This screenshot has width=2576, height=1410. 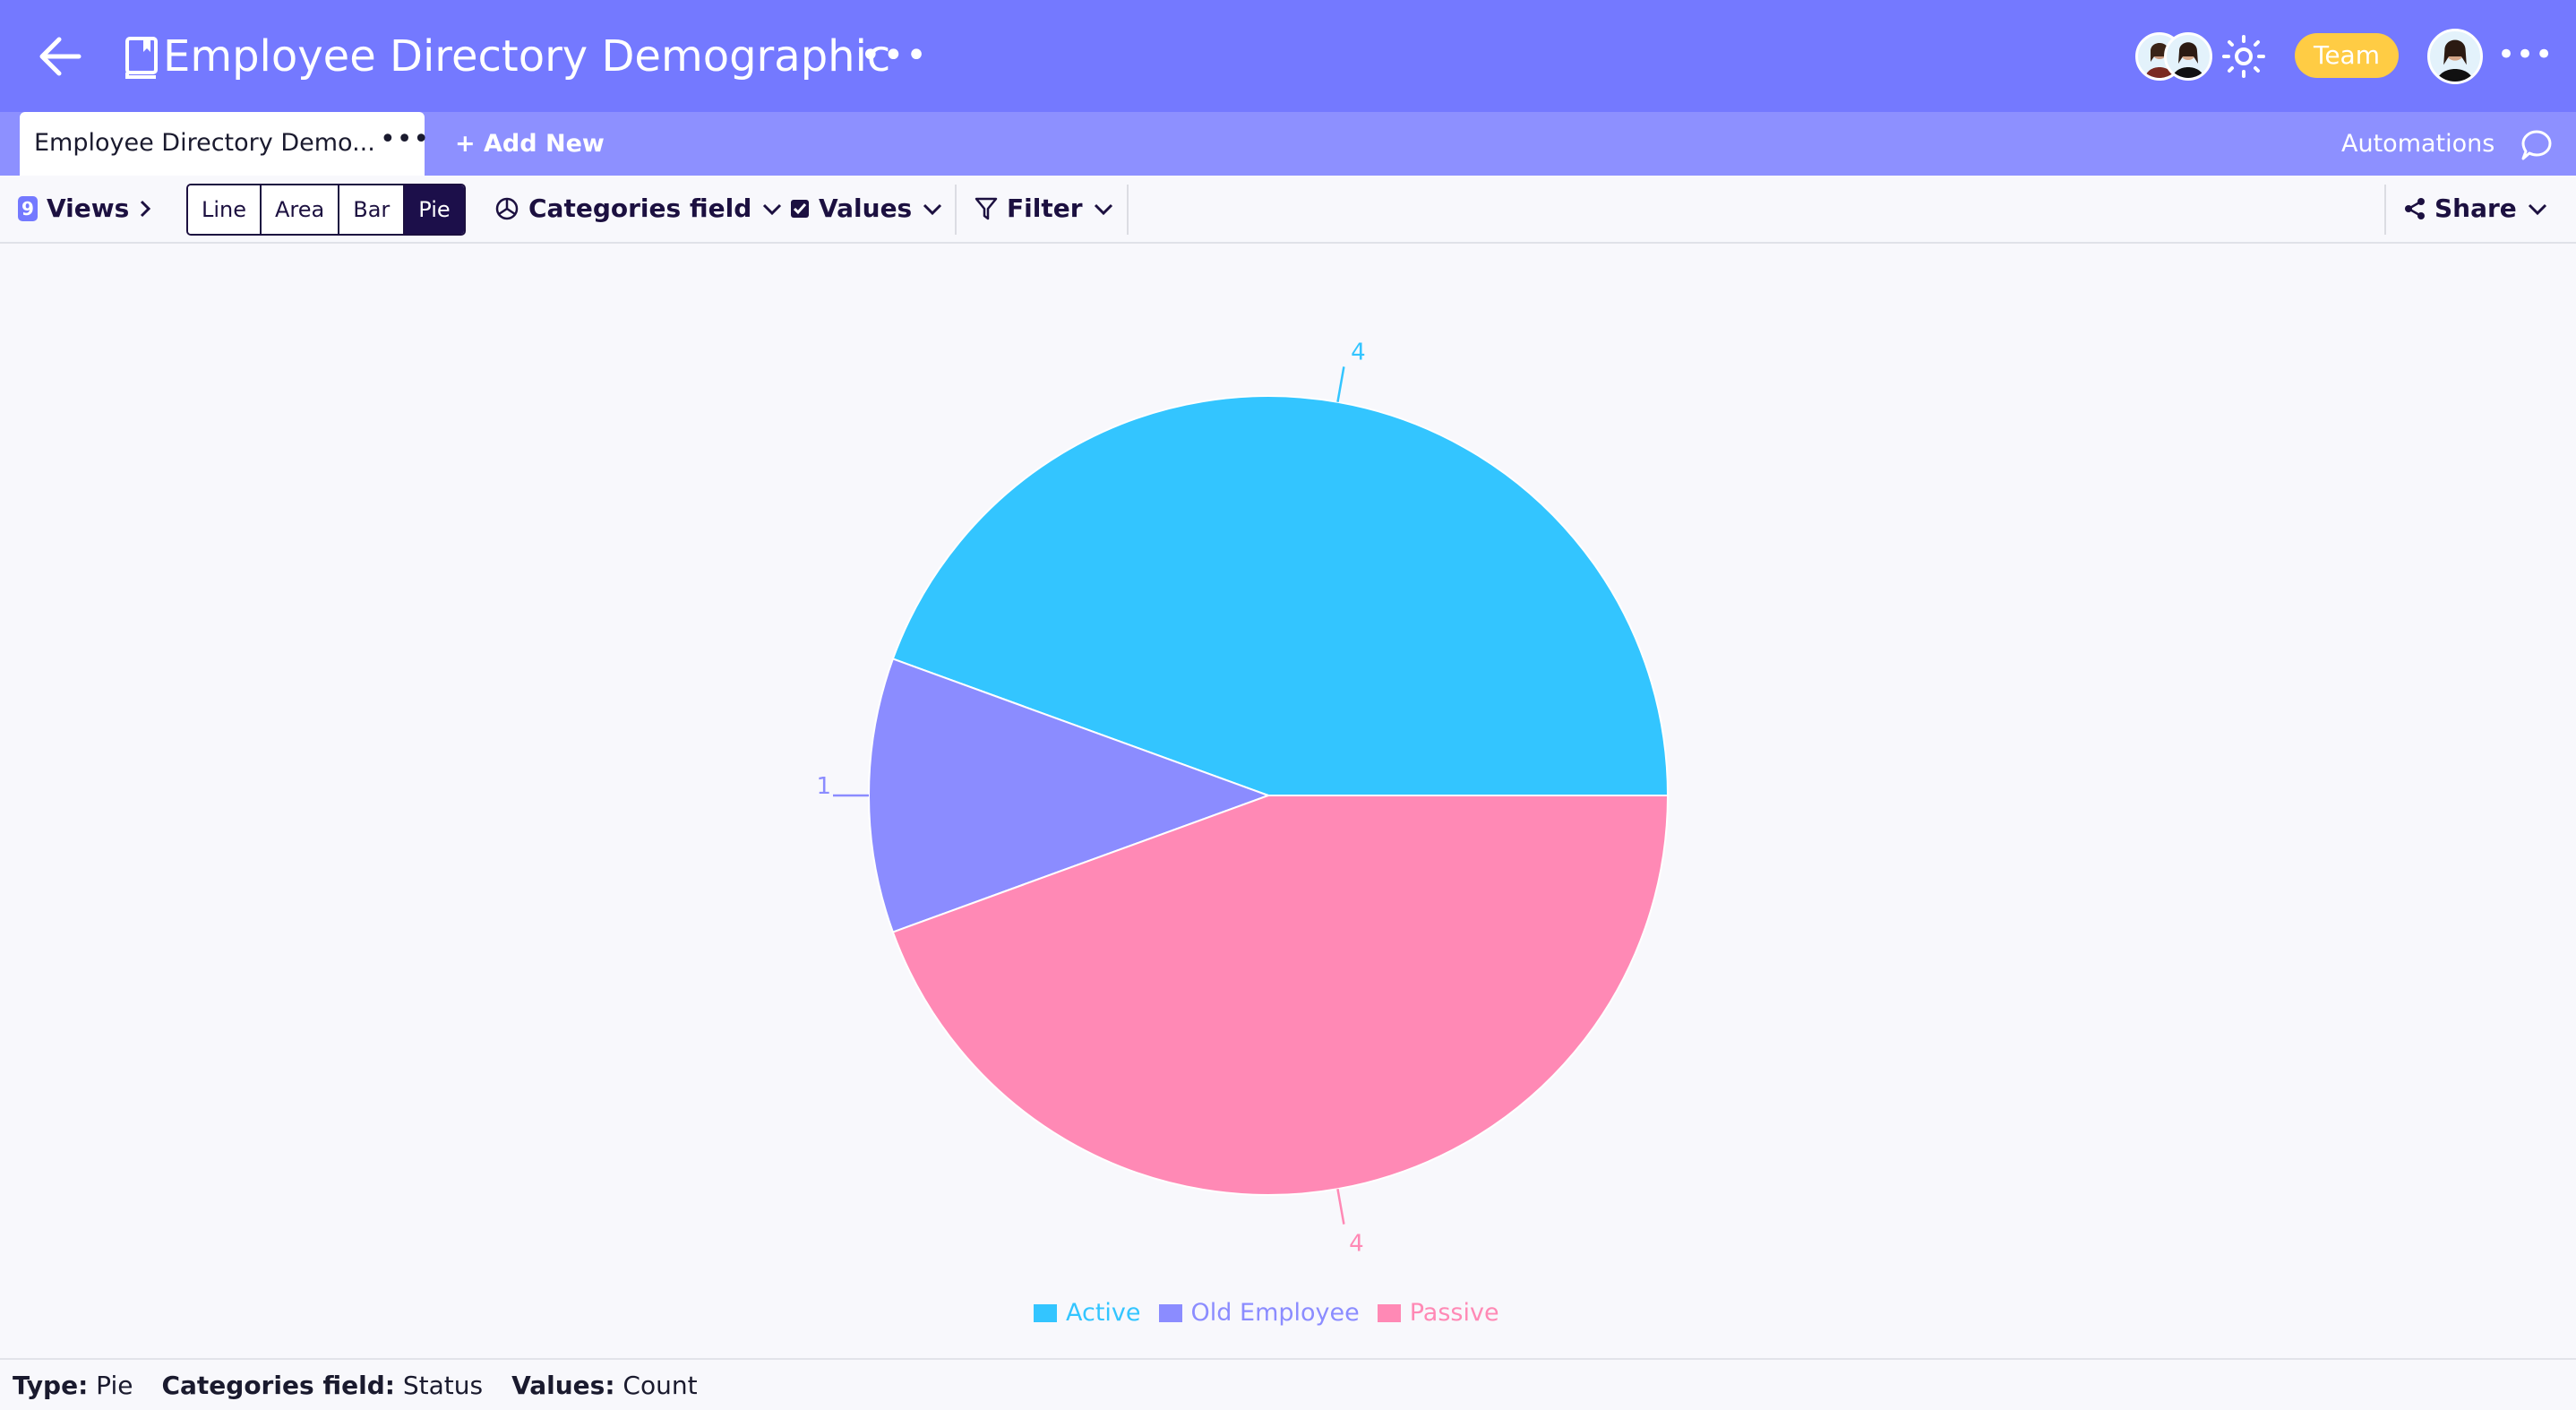 I want to click on chart-type-bar: Bar, so click(x=372, y=209).